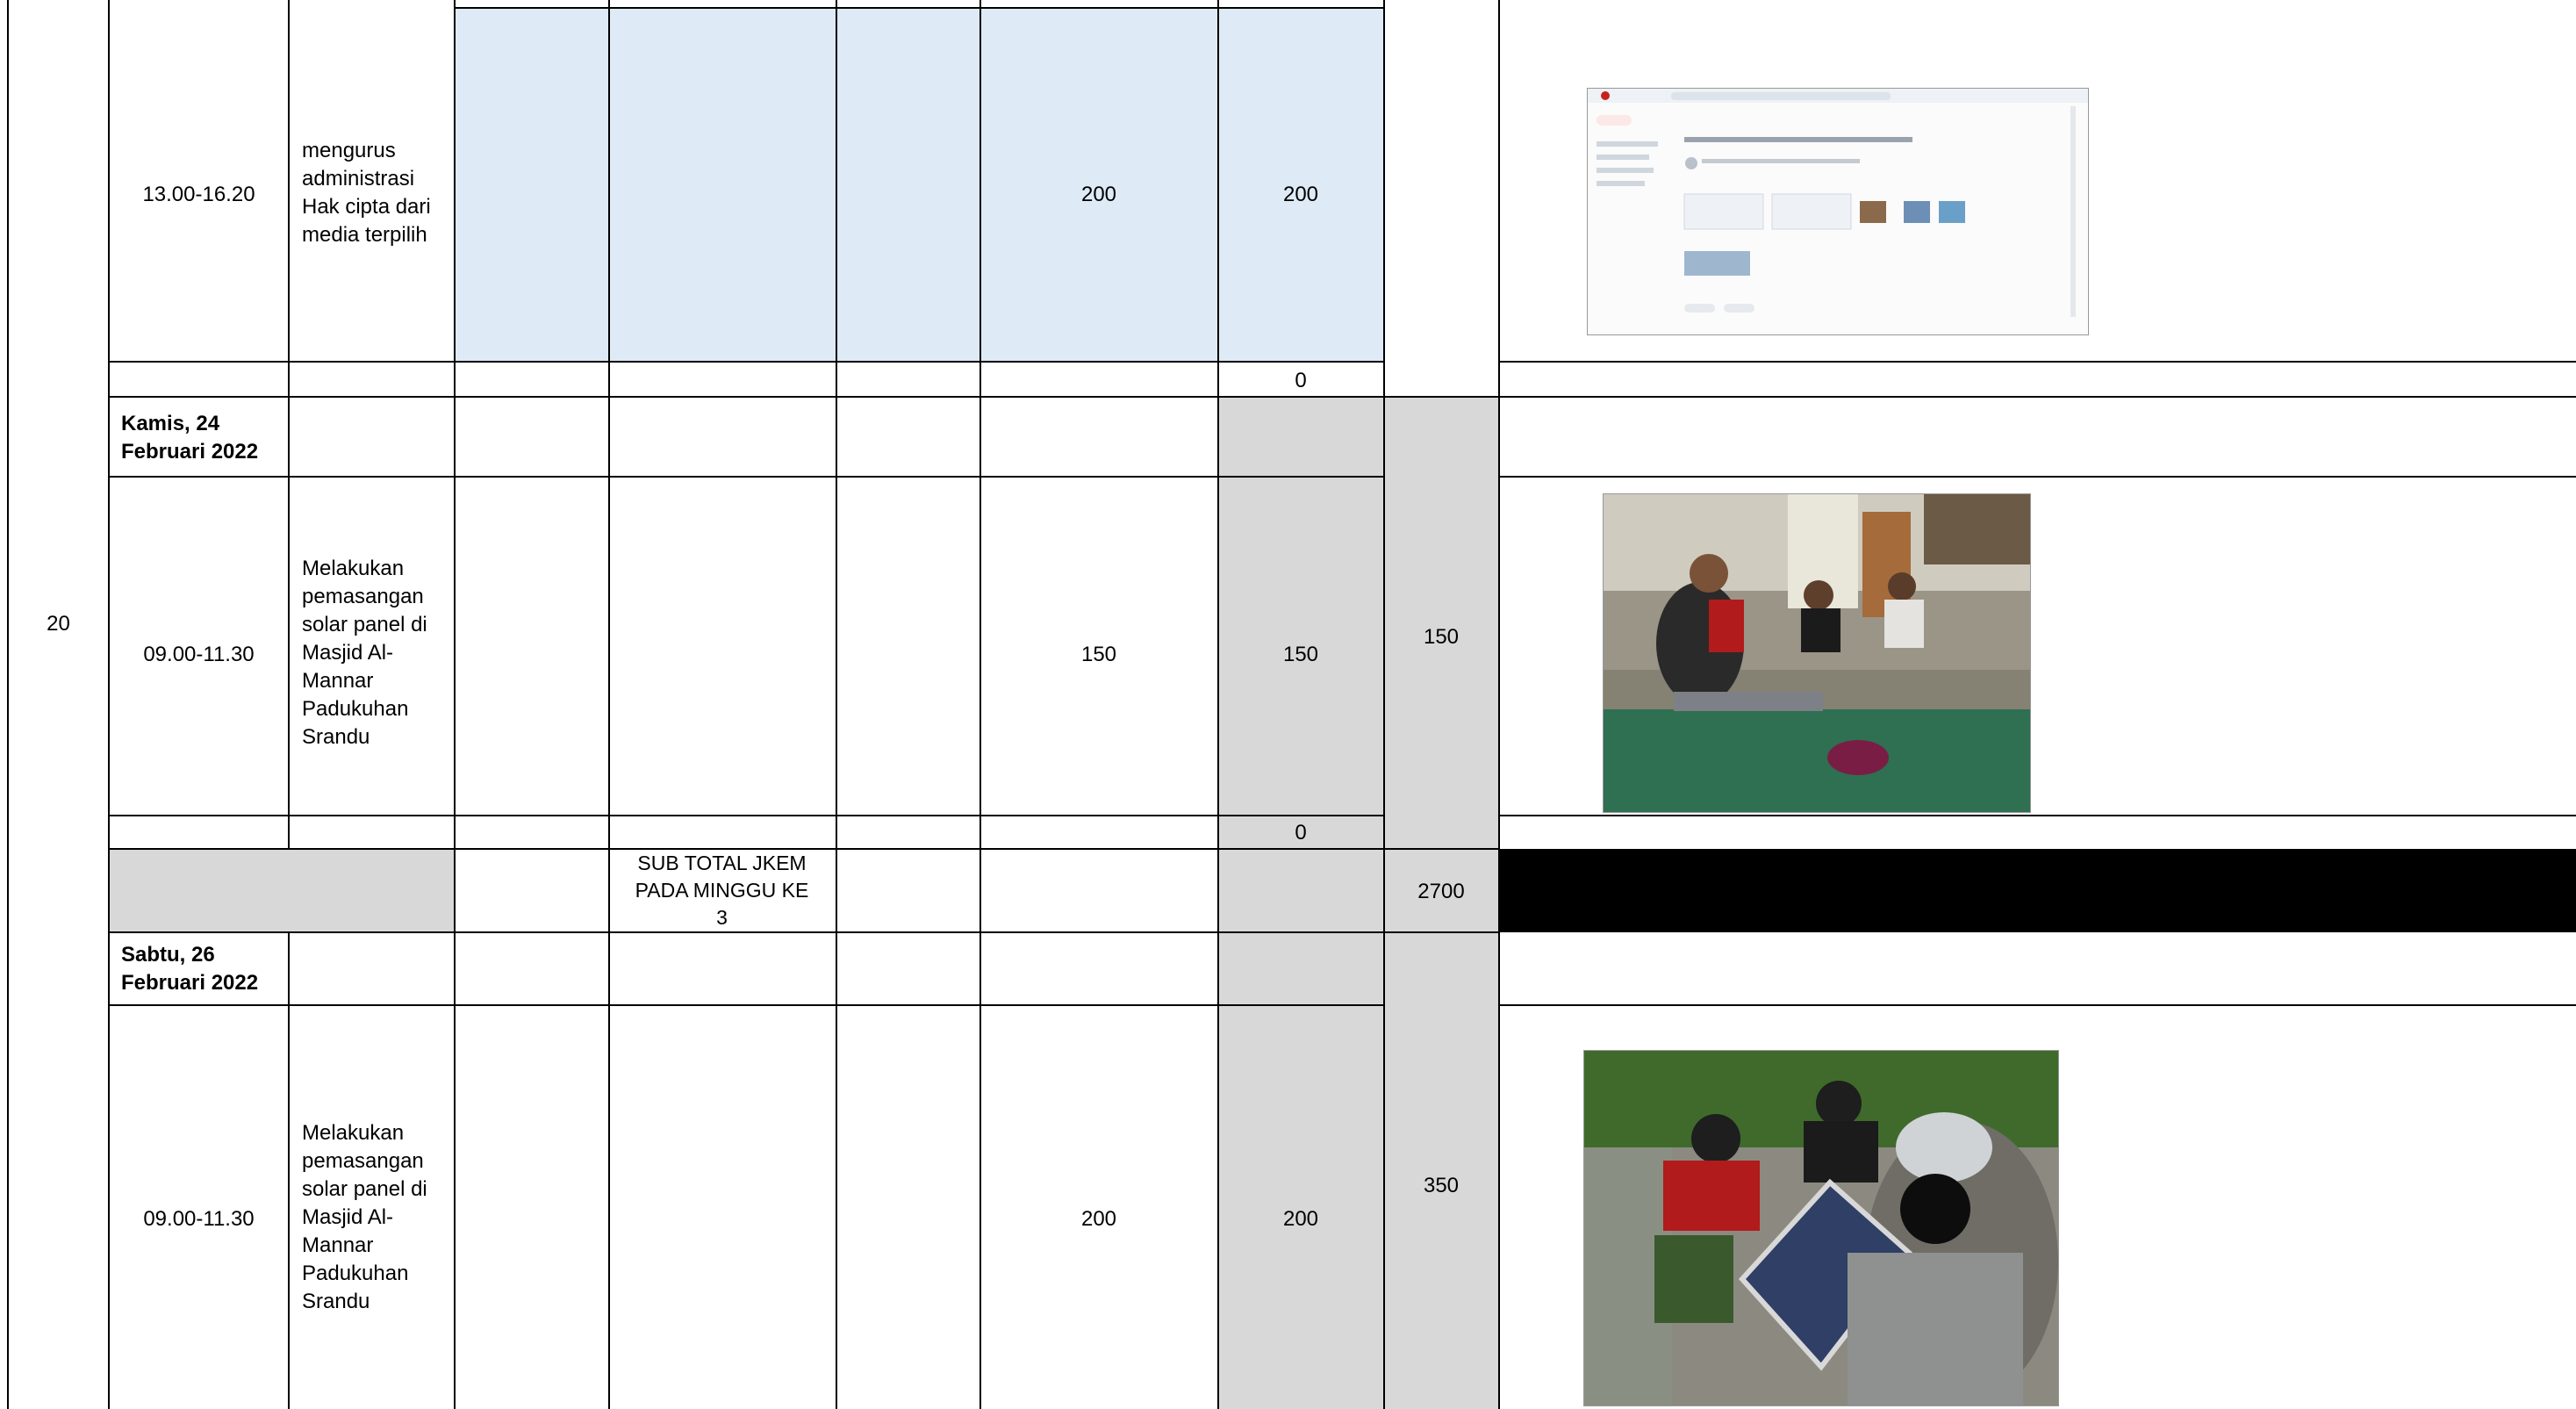 The image size is (2576, 1409). I want to click on subtotal-label: SUB TOTAL JKEM PADA MINGGU KE 3, so click(722, 890).